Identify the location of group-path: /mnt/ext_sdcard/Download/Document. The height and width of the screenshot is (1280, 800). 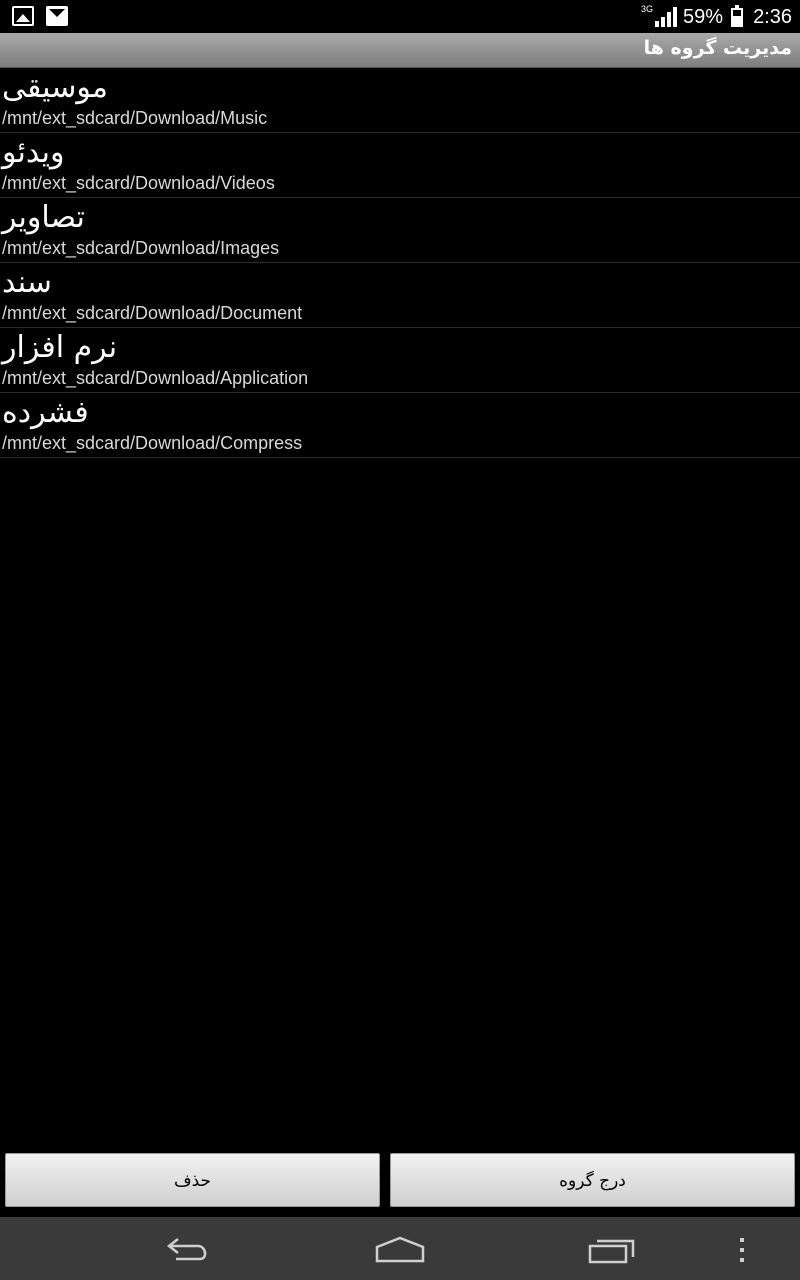
(152, 313).